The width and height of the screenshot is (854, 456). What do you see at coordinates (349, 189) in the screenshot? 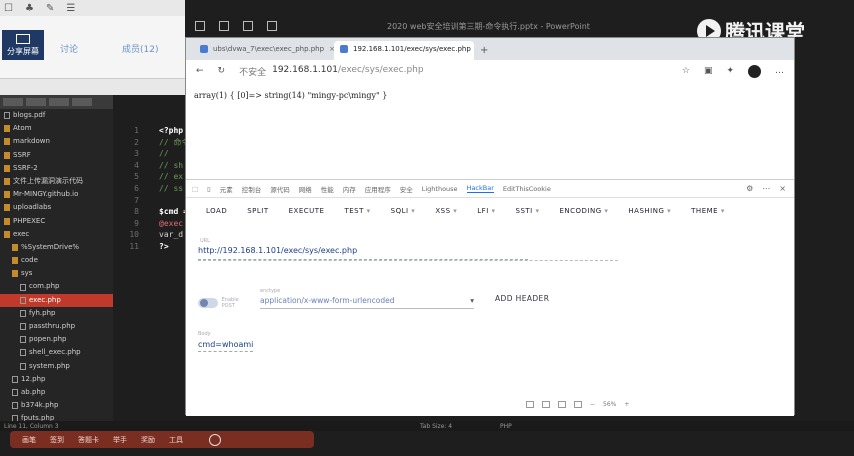
I see `devtools-tab: 内存` at bounding box center [349, 189].